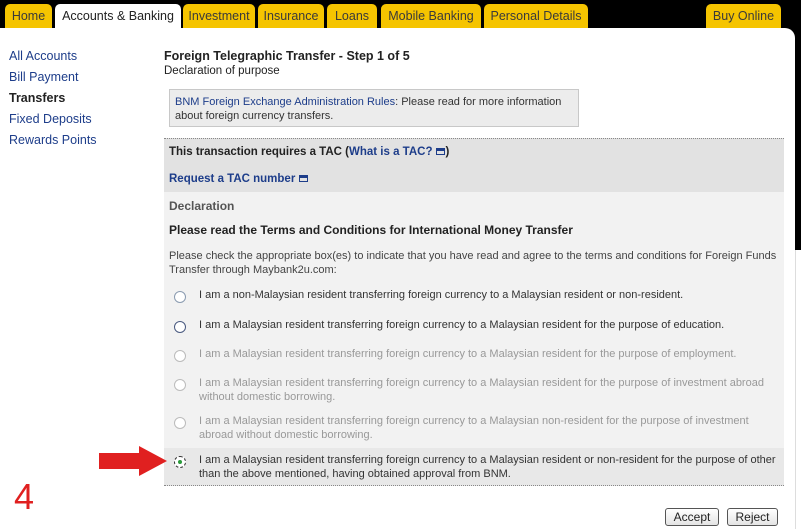  I want to click on reject-button: Reject, so click(752, 517).